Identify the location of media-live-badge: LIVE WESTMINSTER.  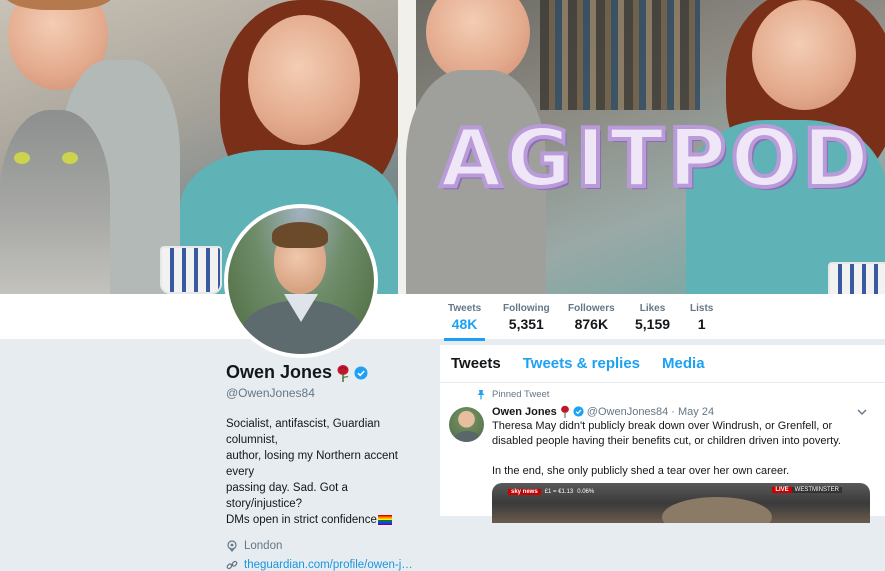
(807, 490).